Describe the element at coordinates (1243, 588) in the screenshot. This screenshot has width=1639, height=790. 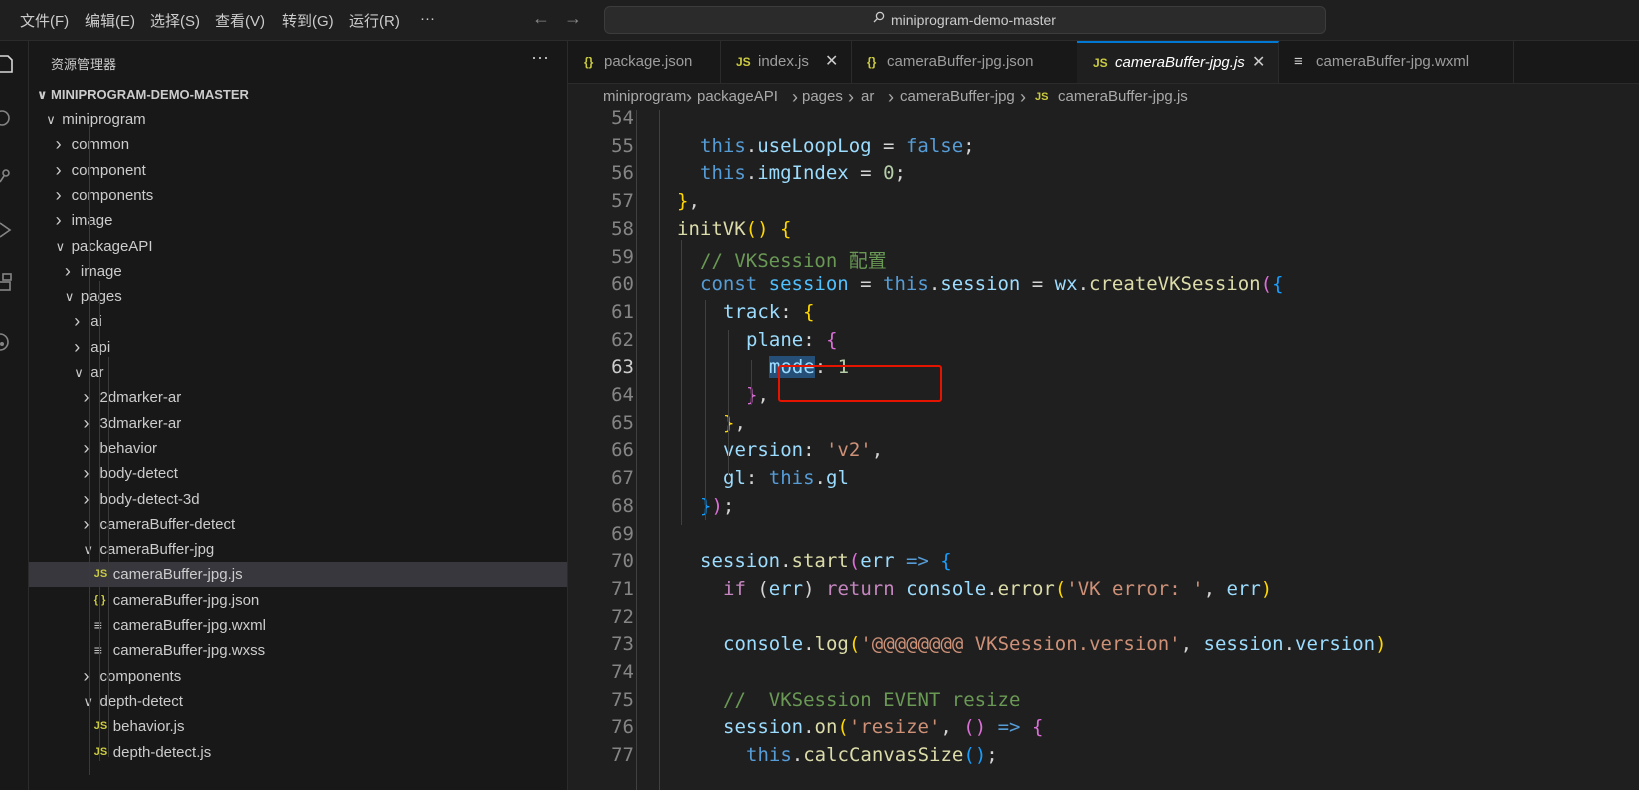
I see `code-token: err` at that location.